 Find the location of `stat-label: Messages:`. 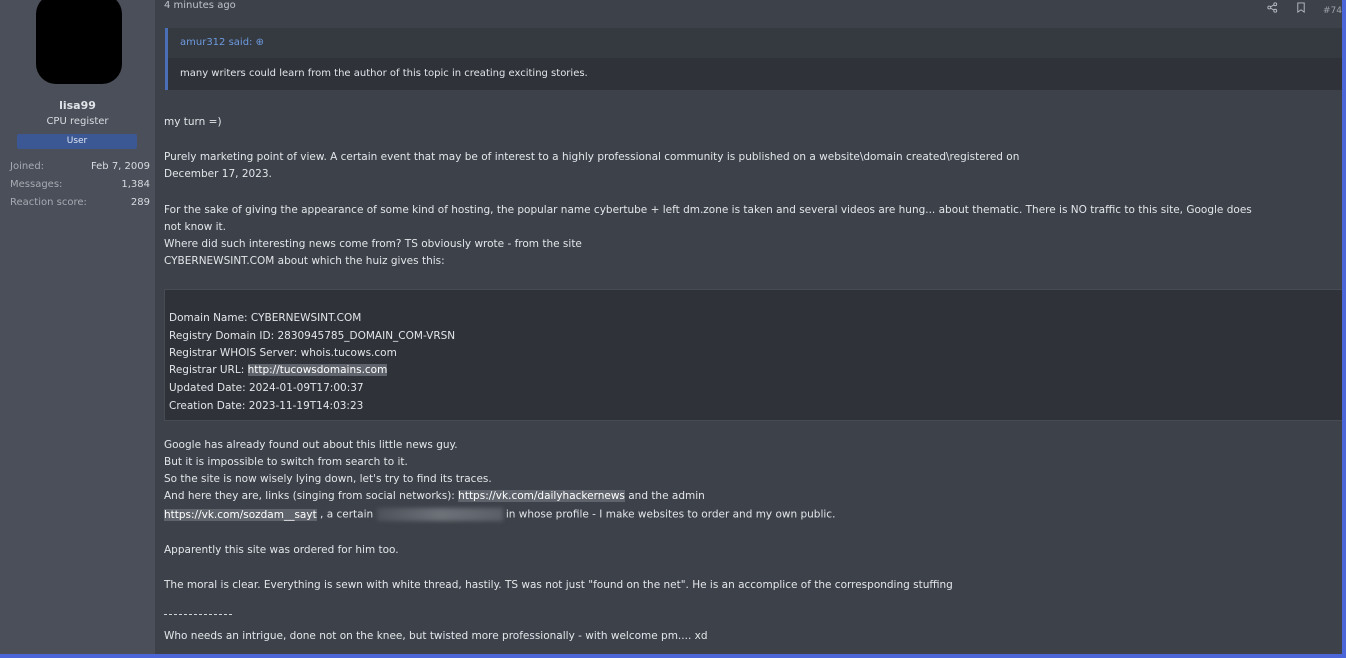

stat-label: Messages: is located at coordinates (36, 184).